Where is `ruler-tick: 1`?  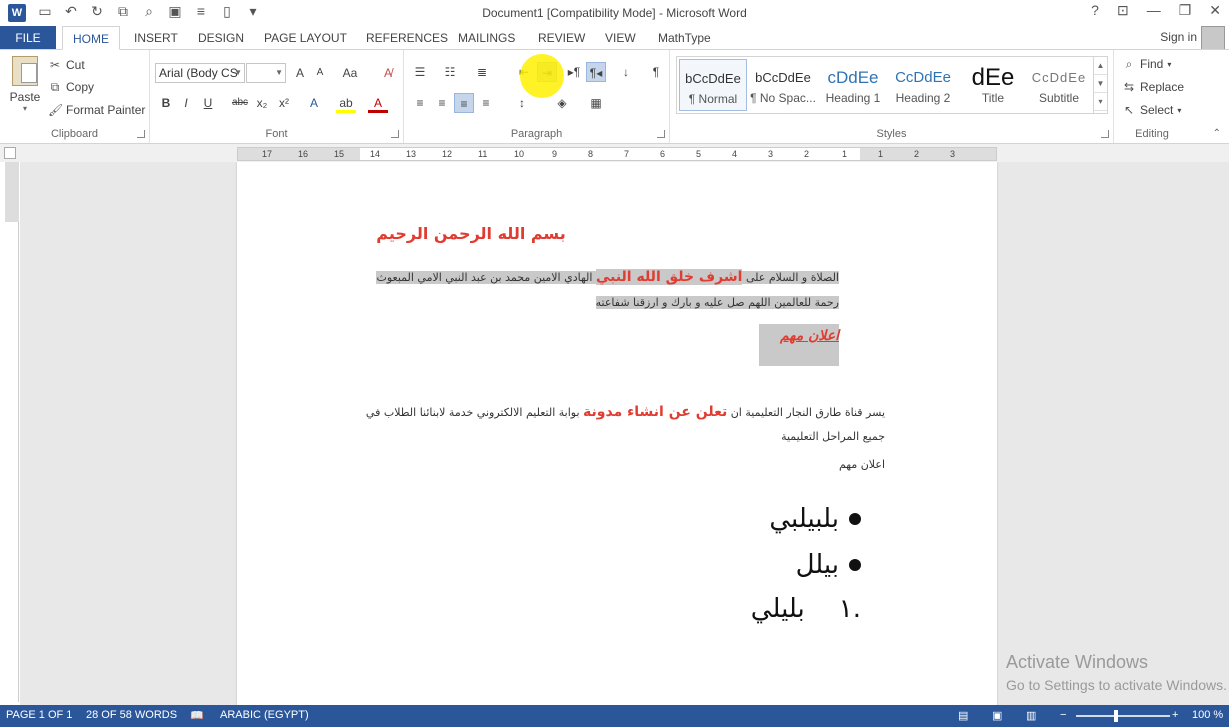
ruler-tick: 1 is located at coordinates (881, 154).